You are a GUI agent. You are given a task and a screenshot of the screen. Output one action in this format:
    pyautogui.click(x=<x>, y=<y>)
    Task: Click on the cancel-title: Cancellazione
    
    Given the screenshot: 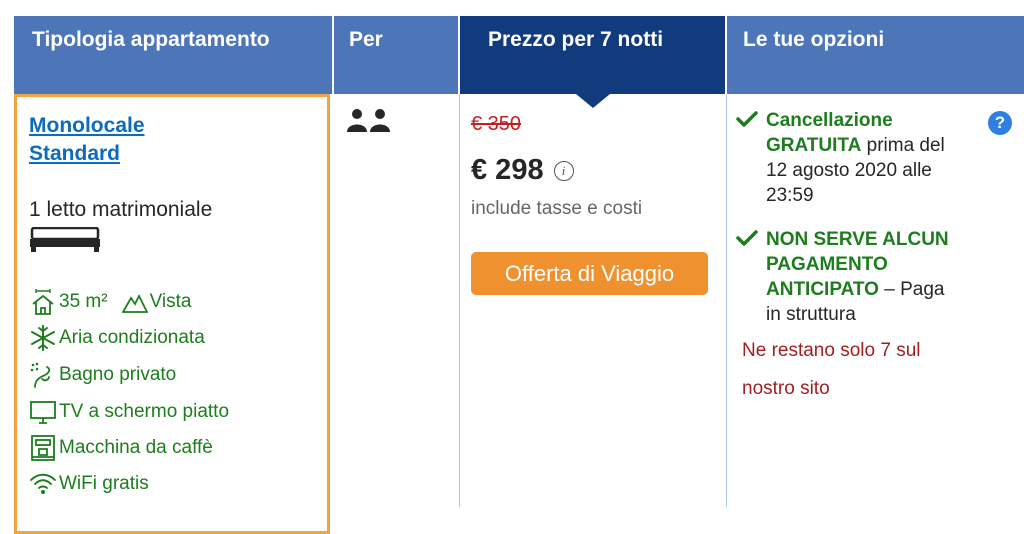 What is the action you would take?
    pyautogui.click(x=829, y=120)
    